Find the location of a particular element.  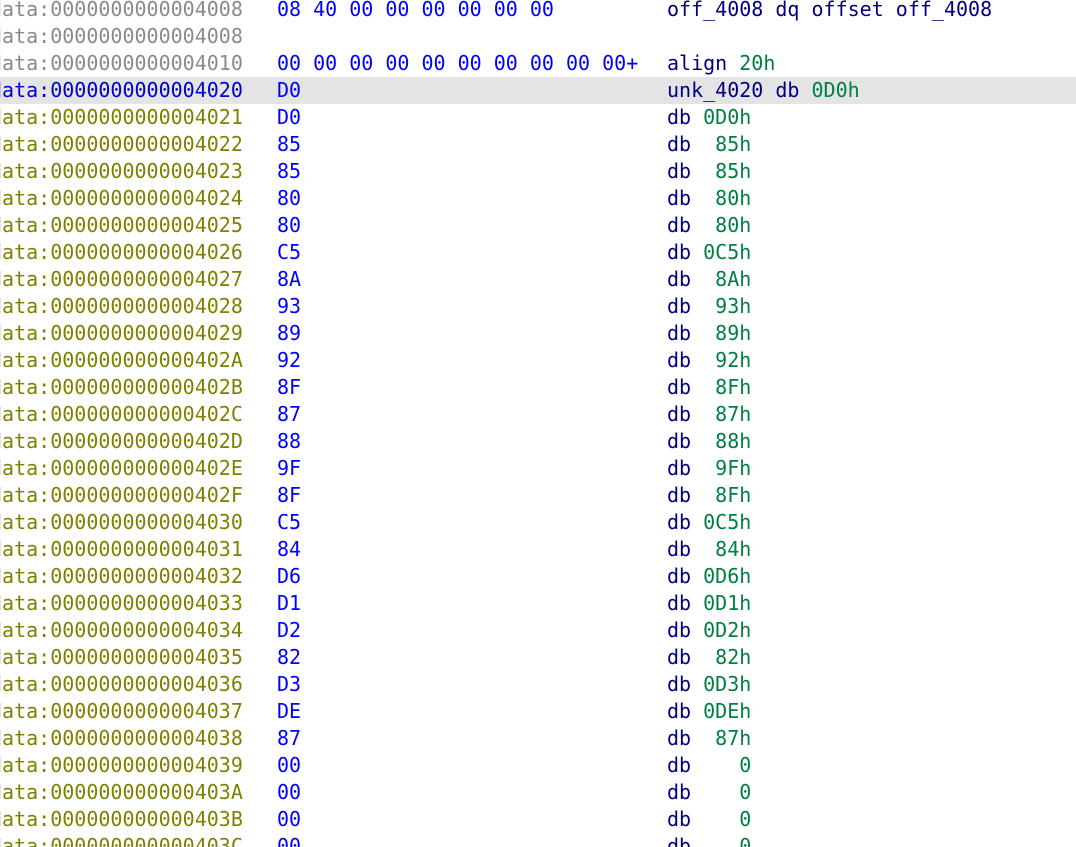

listing-line-selected: data:0000000000004020 D0 unk_4020 db 0D0h is located at coordinates (538, 90).